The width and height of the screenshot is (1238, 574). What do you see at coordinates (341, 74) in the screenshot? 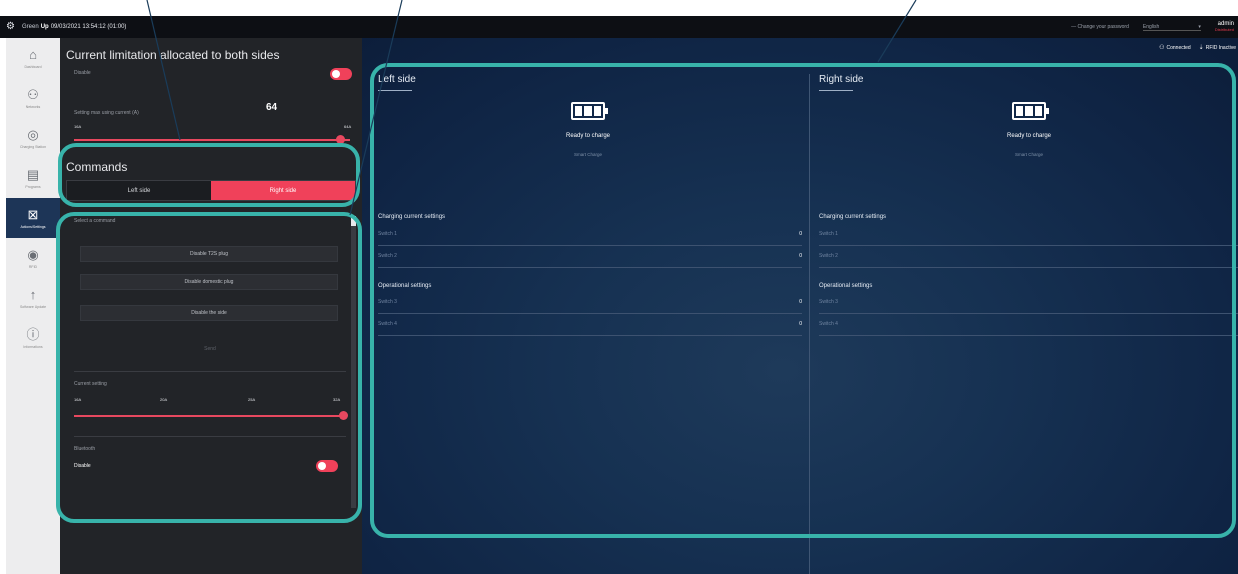
I see `disable-toggle` at bounding box center [341, 74].